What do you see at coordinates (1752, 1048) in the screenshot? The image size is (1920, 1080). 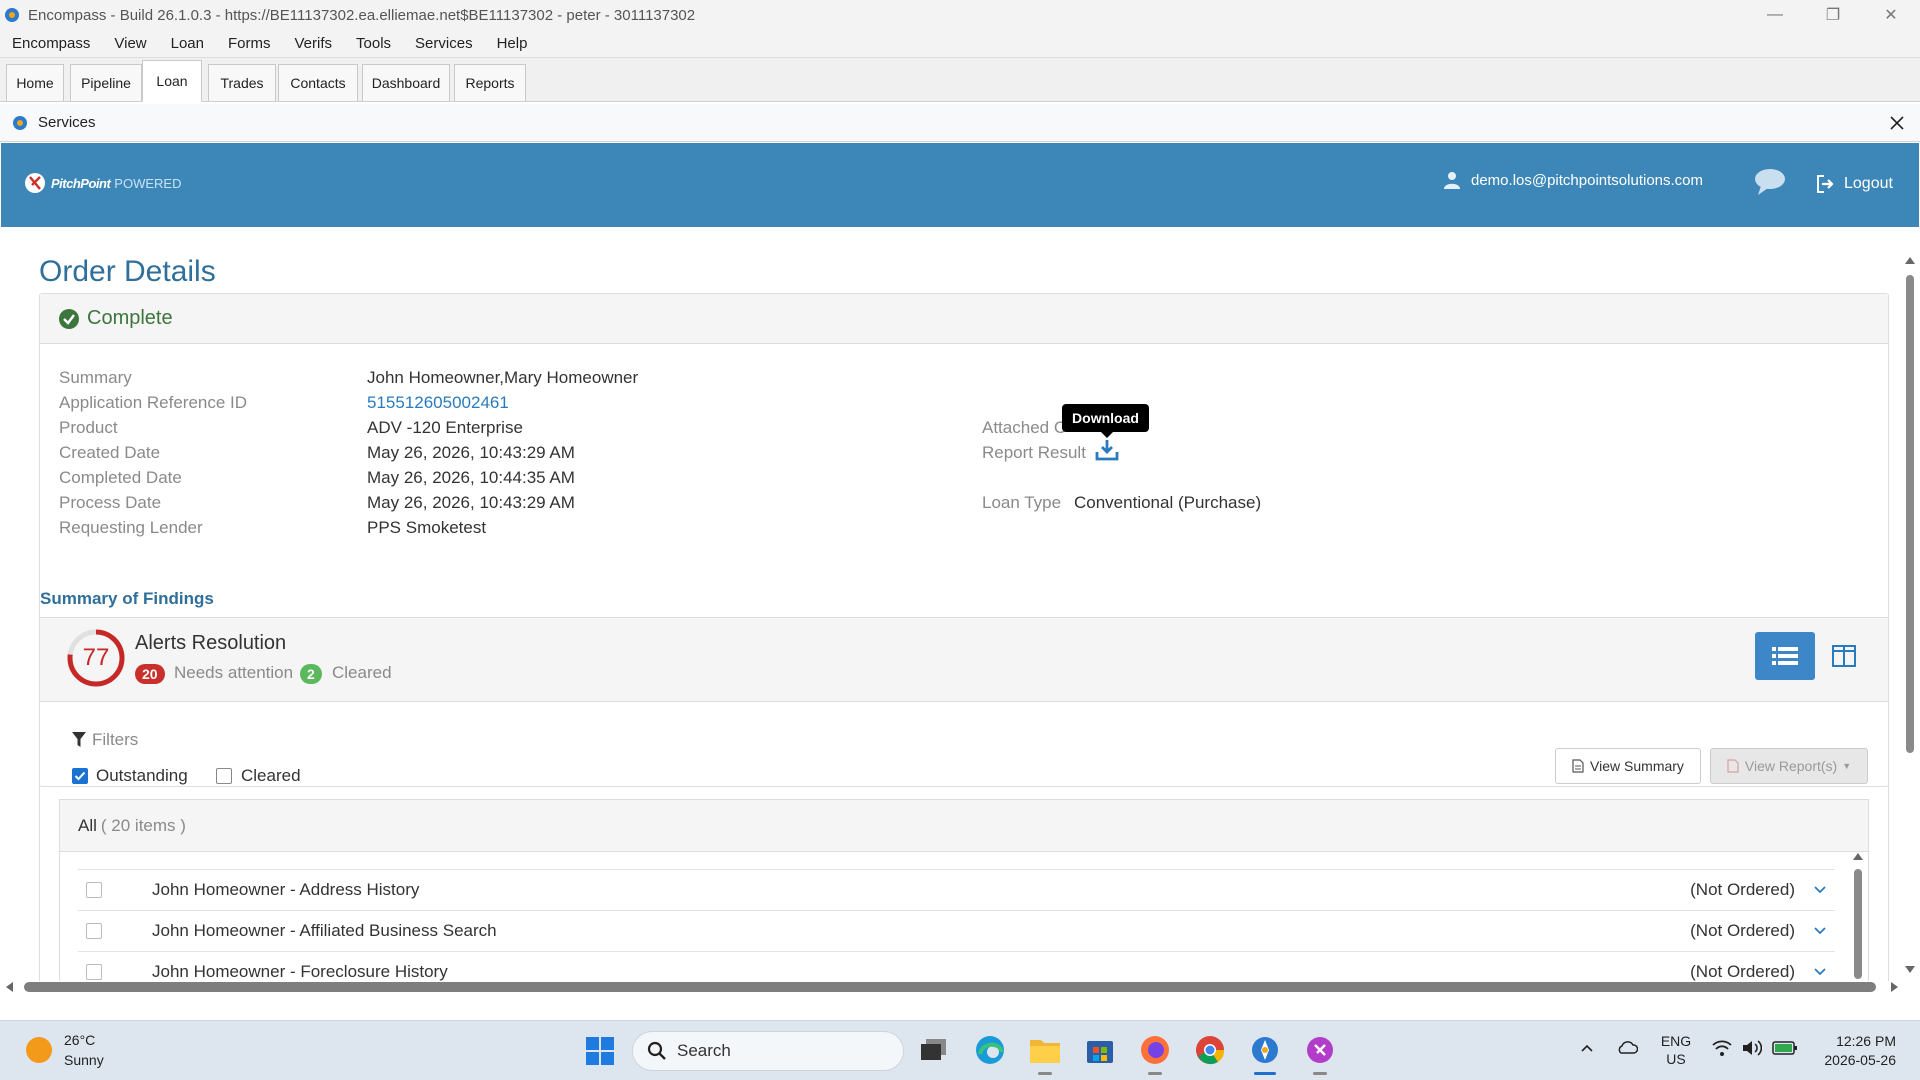 I see `volume-icon` at bounding box center [1752, 1048].